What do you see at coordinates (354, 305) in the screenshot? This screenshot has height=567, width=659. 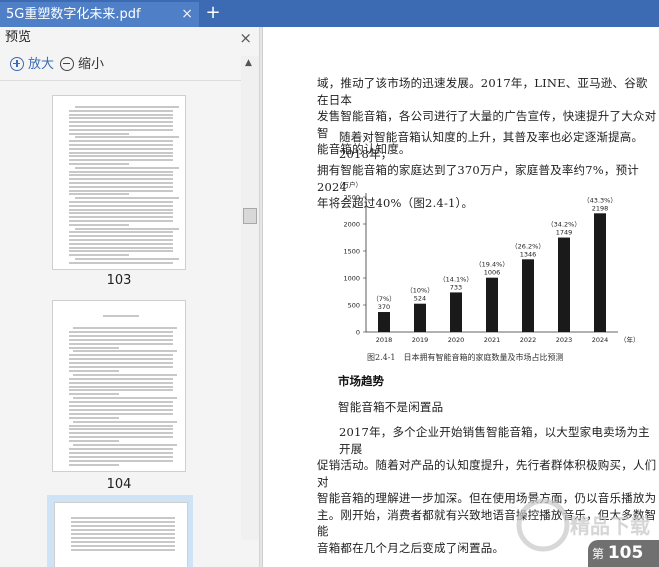 I see `y-tick-label: 500` at bounding box center [354, 305].